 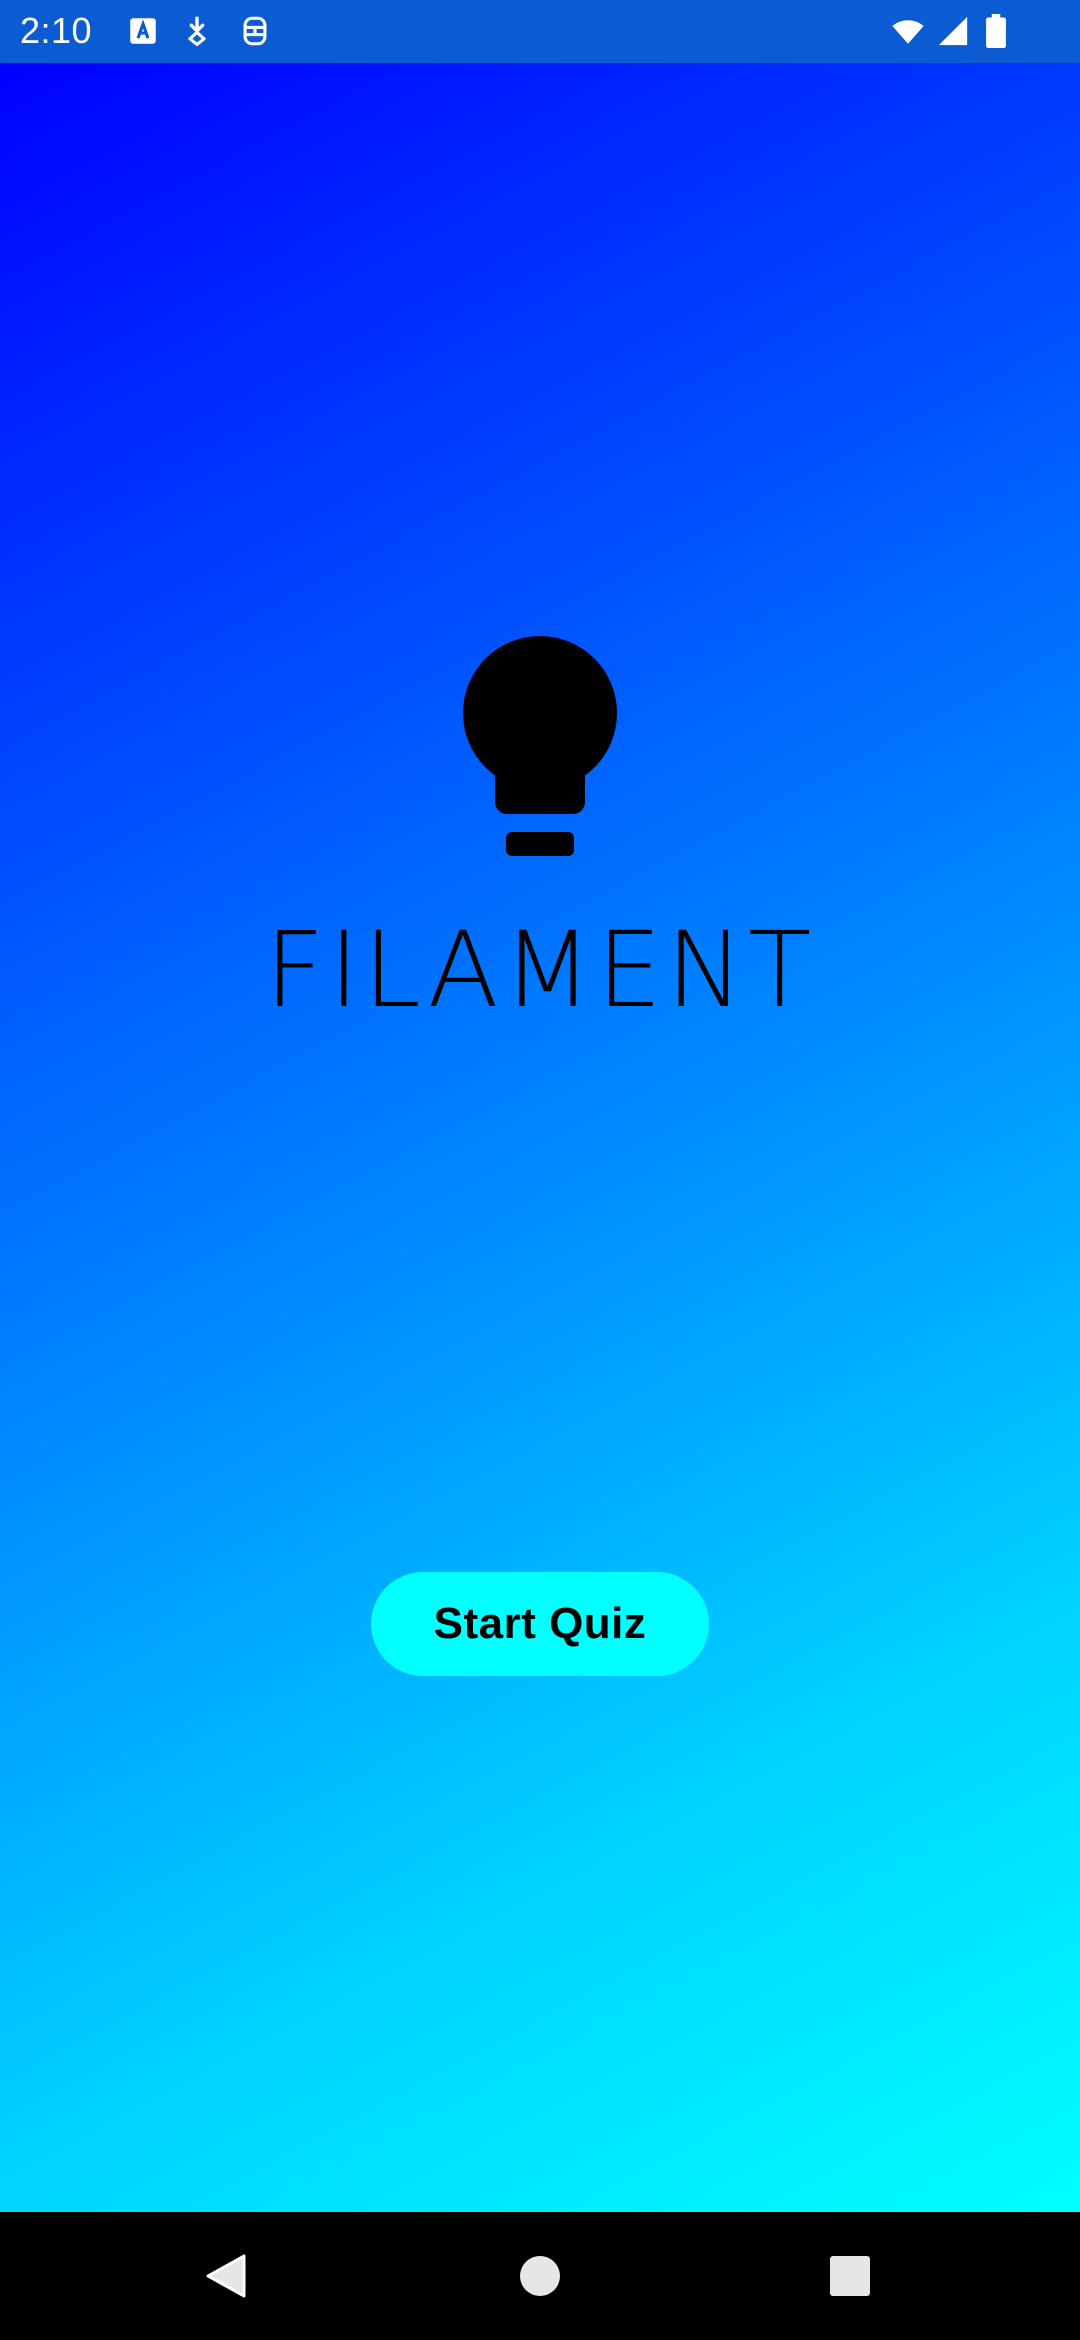 I want to click on recents-icon, so click(x=850, y=2276).